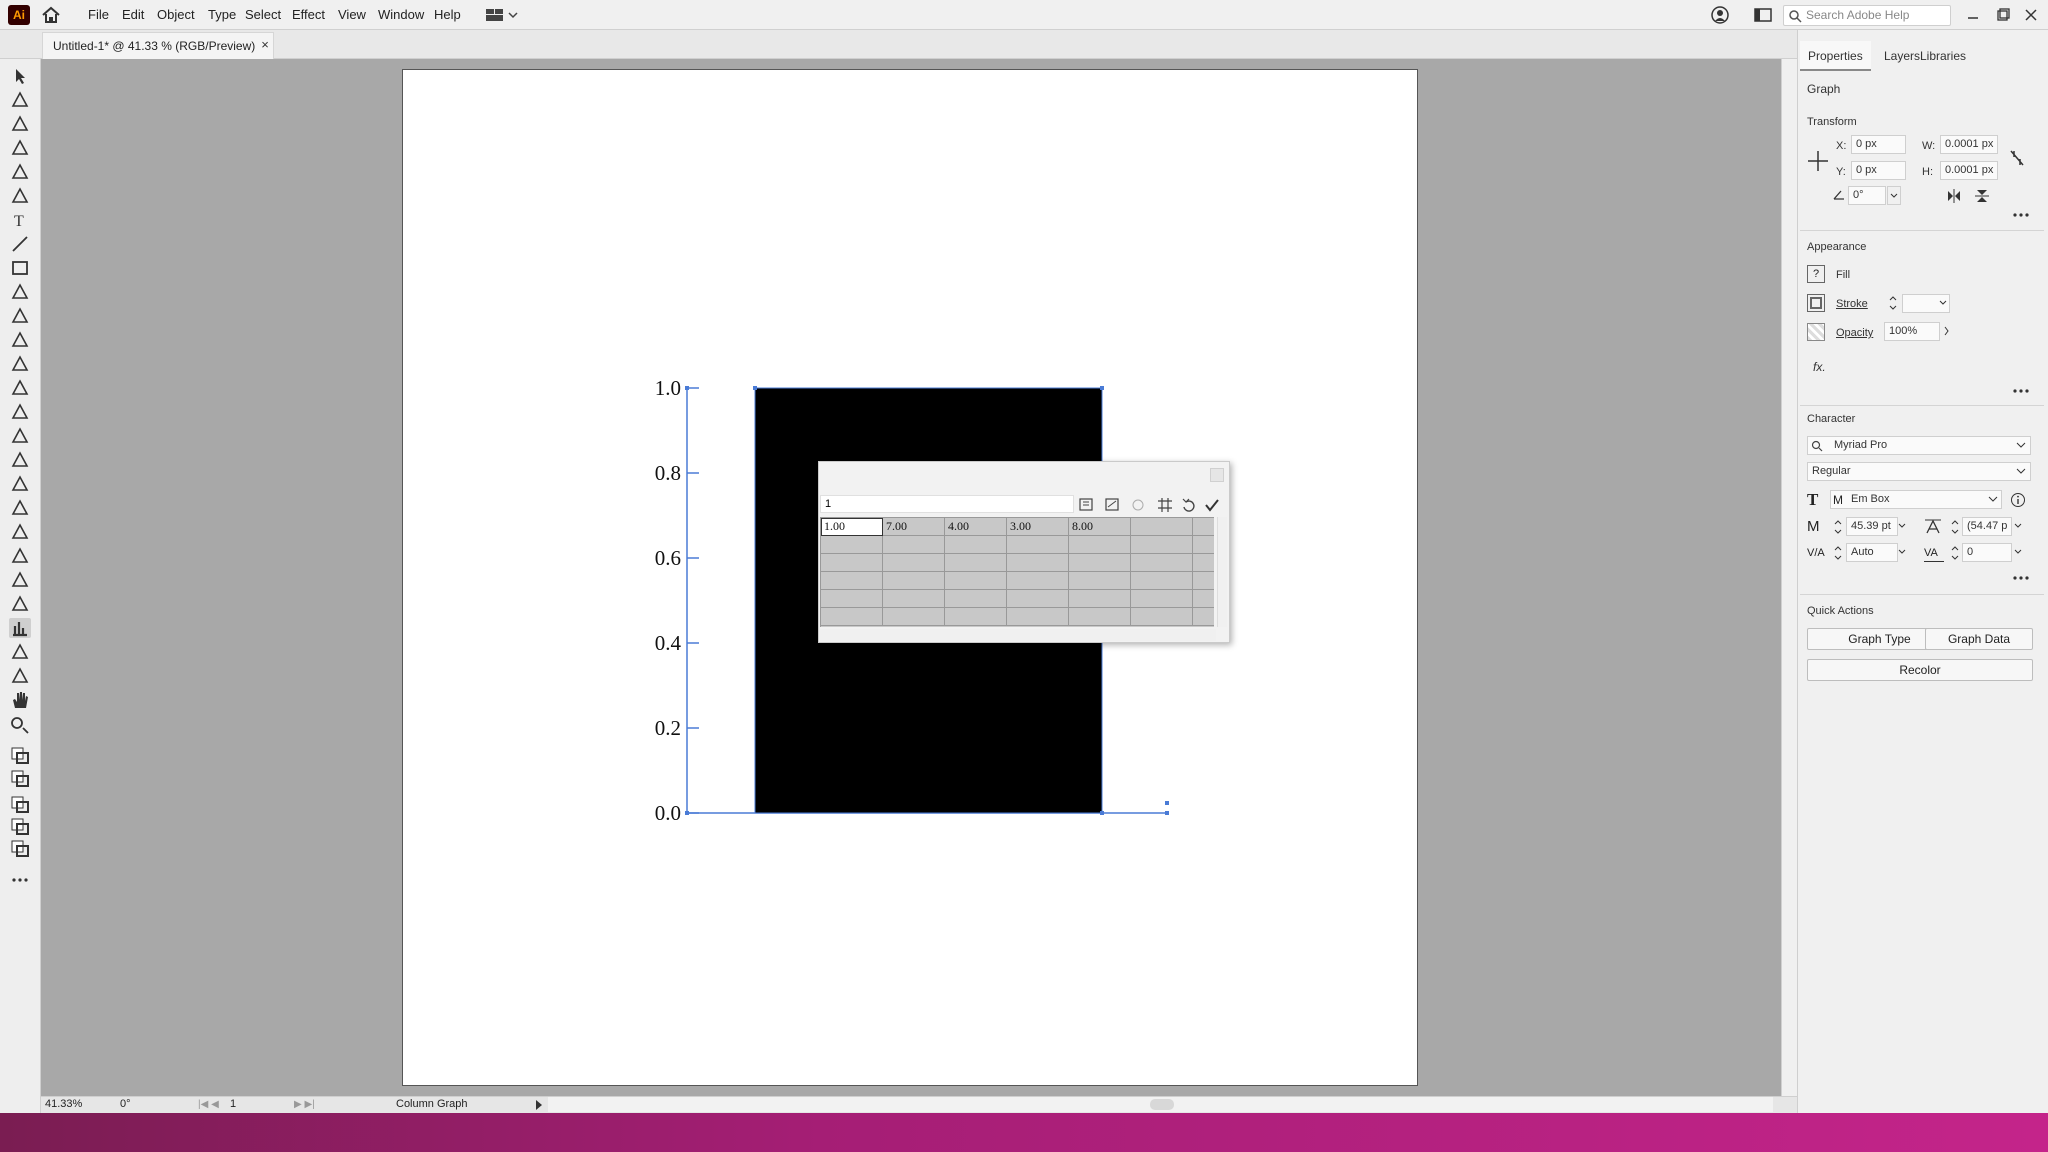 The image size is (2048, 1152). Describe the element at coordinates (20, 196) in the screenshot. I see `curvature-tool-icon` at that location.